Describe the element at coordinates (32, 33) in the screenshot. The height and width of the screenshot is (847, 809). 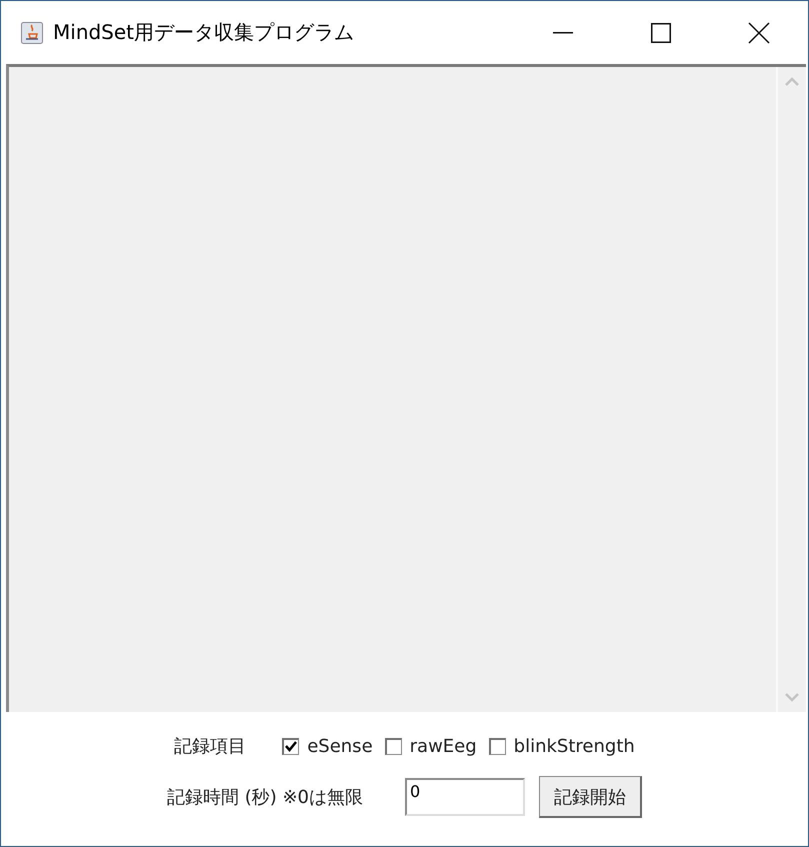
I see `java-cup-icon` at that location.